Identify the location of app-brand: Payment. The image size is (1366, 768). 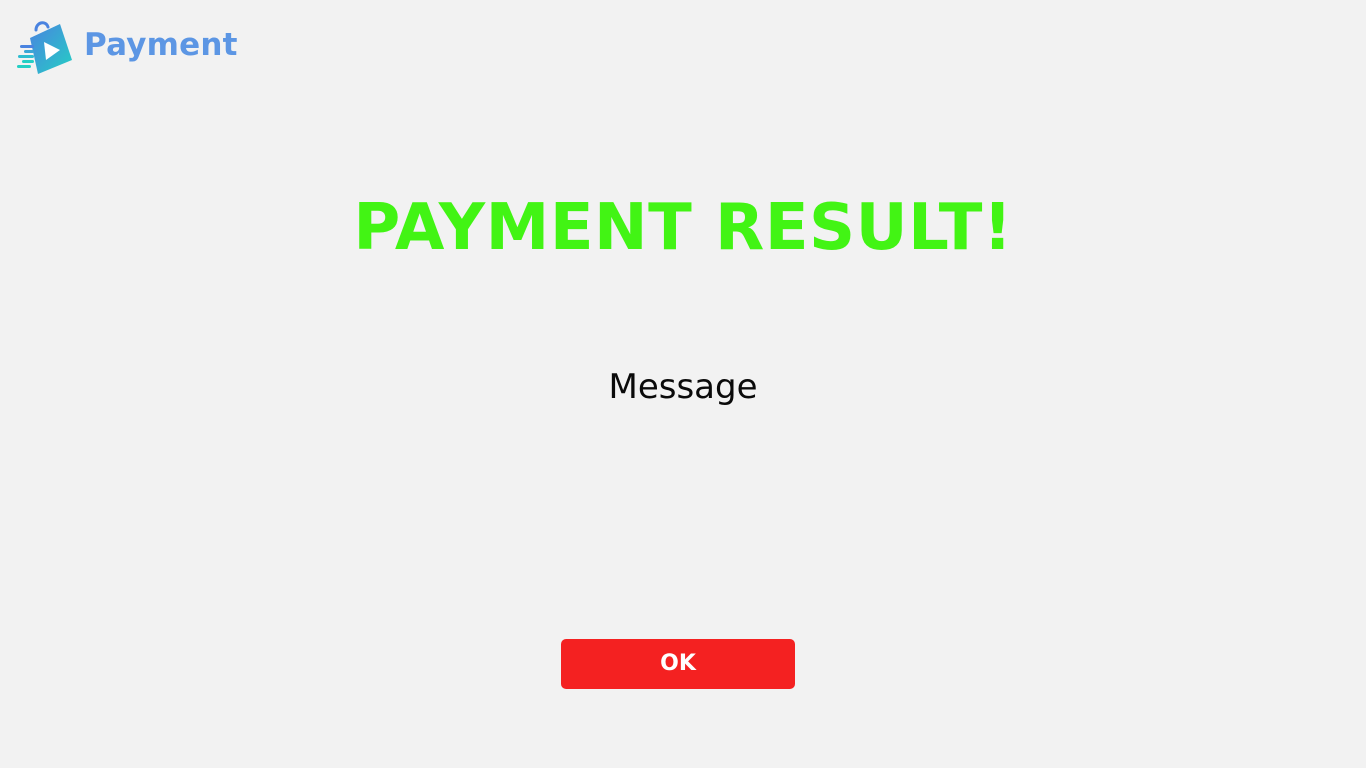
(127, 47).